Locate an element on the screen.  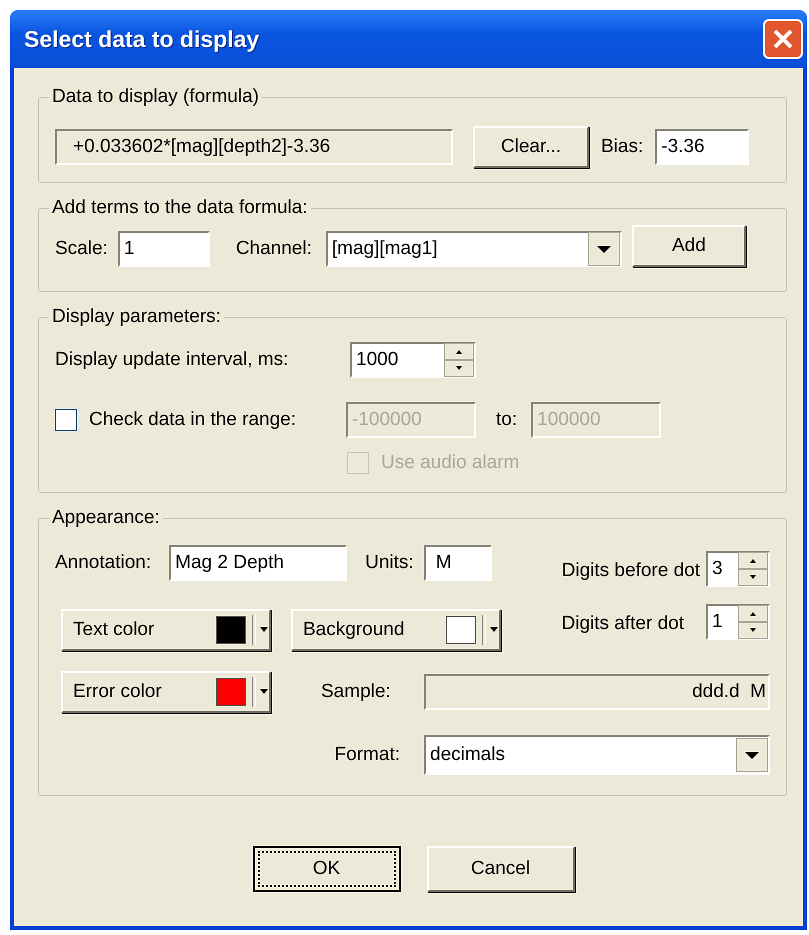
channel-label: Channel: is located at coordinates (274, 249).